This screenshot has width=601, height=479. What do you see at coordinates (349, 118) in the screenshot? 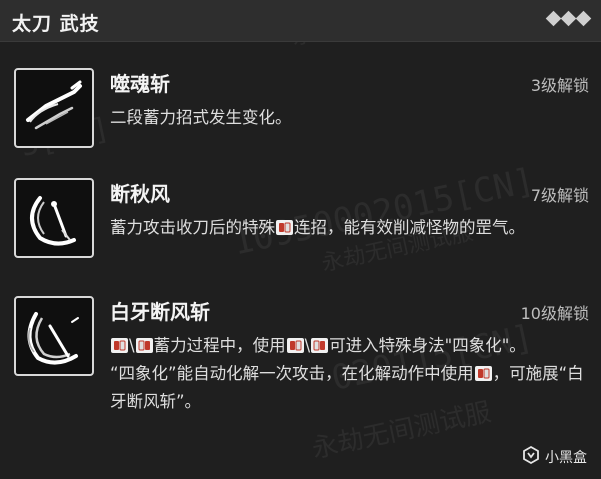
I see `skill-description: 二段蓄力招式发生变化。` at bounding box center [349, 118].